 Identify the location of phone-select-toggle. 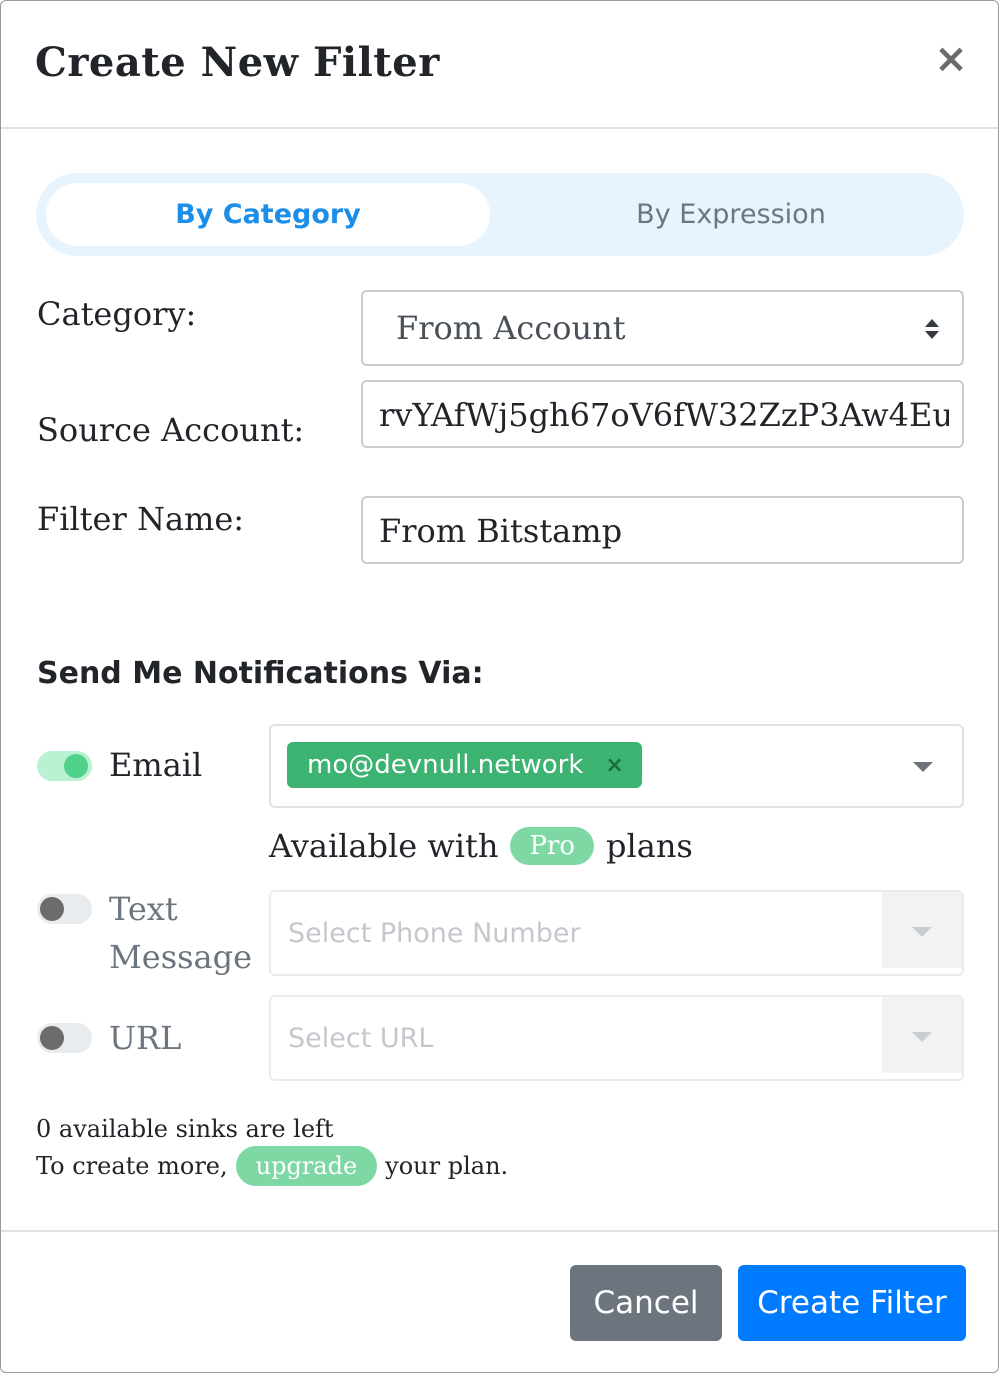
(922, 930).